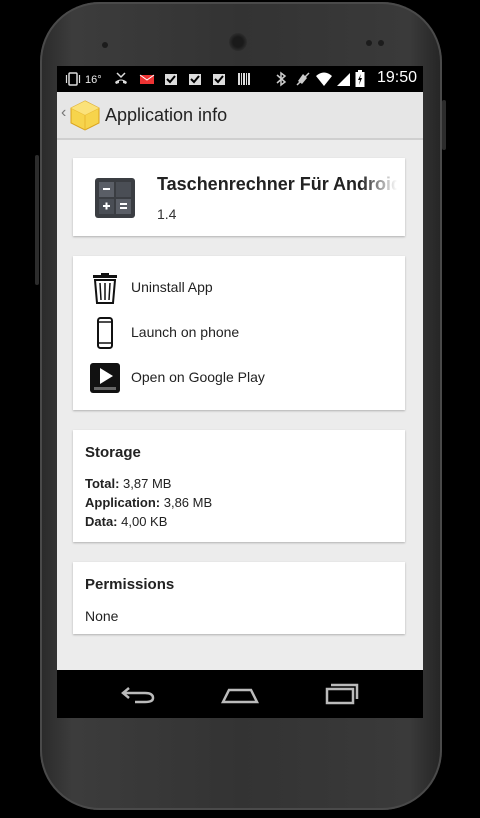 Image resolution: width=480 pixels, height=818 pixels. I want to click on volume-button, so click(37, 220).